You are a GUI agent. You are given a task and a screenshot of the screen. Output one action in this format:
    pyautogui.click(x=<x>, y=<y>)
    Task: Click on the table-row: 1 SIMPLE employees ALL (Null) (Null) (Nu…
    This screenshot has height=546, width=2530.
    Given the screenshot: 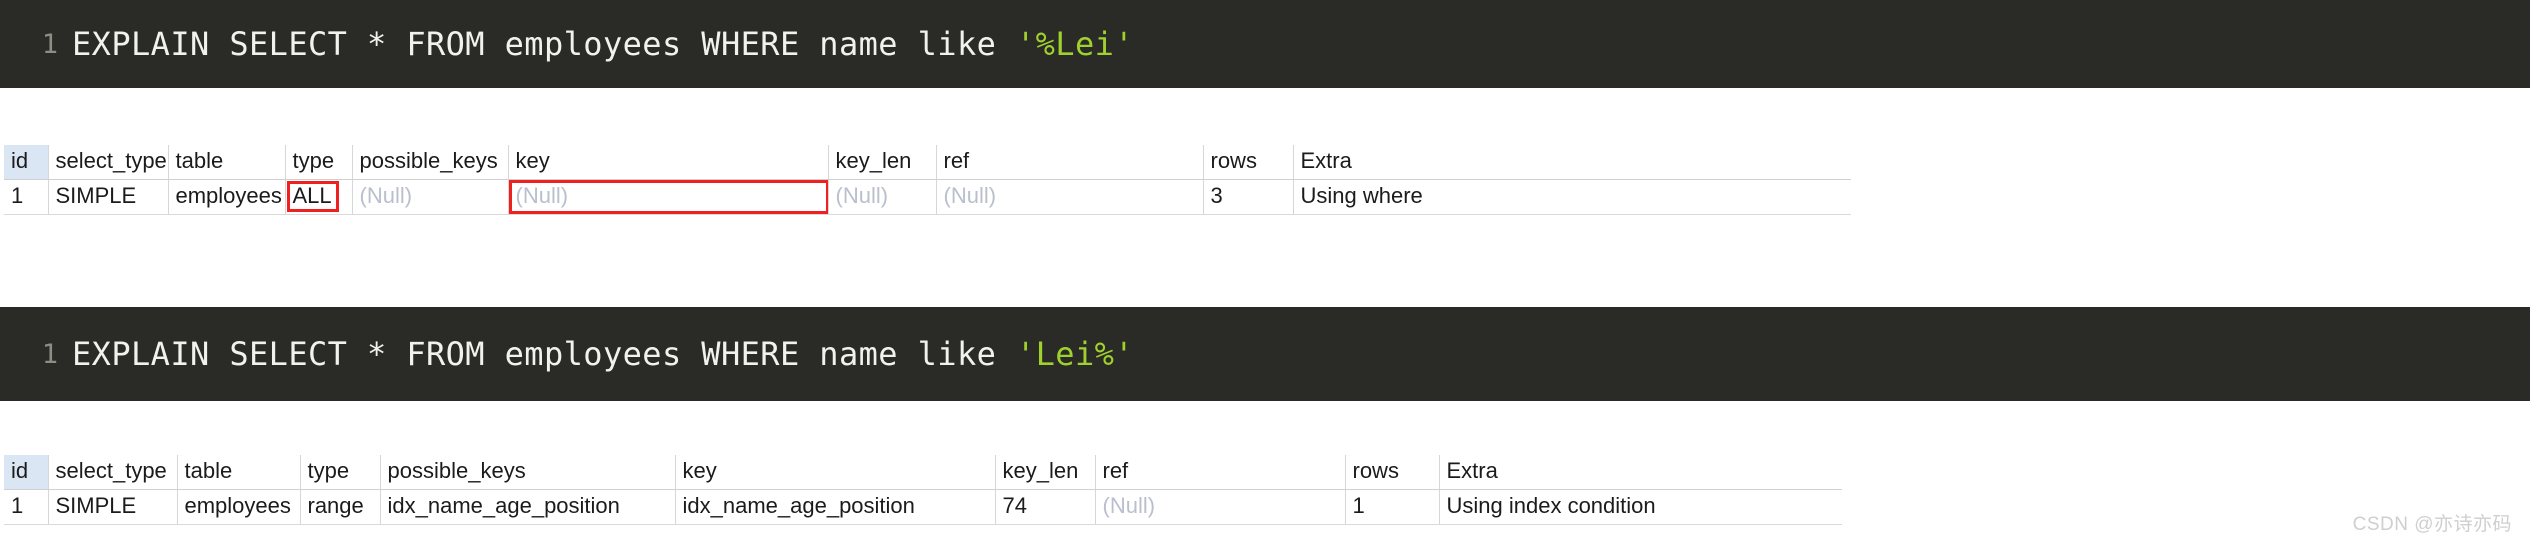 What is the action you would take?
    pyautogui.click(x=927, y=197)
    